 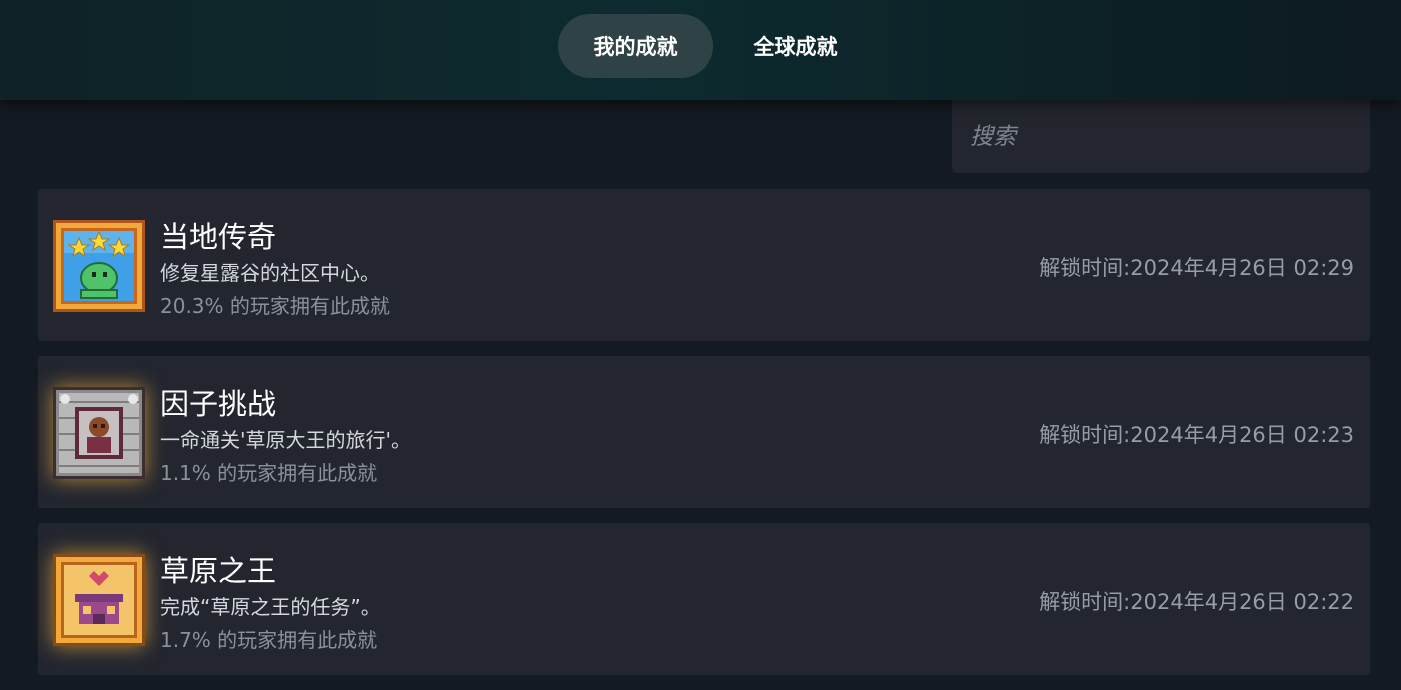 What do you see at coordinates (269, 640) in the screenshot?
I see `achievement-percent: 1.7% 的玩家拥有此成就` at bounding box center [269, 640].